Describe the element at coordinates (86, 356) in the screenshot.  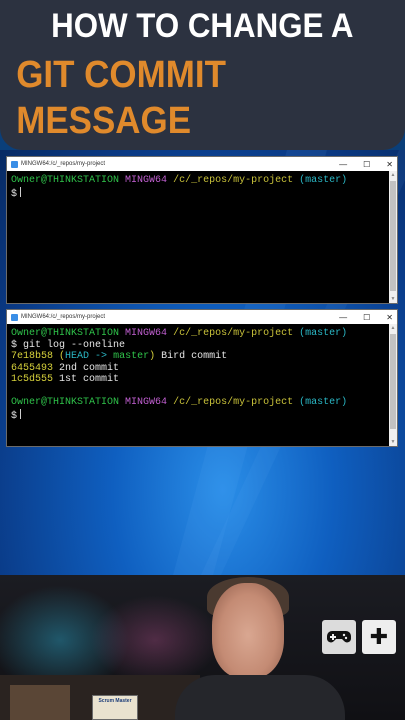
I see `head-ref: HEAD ->` at that location.